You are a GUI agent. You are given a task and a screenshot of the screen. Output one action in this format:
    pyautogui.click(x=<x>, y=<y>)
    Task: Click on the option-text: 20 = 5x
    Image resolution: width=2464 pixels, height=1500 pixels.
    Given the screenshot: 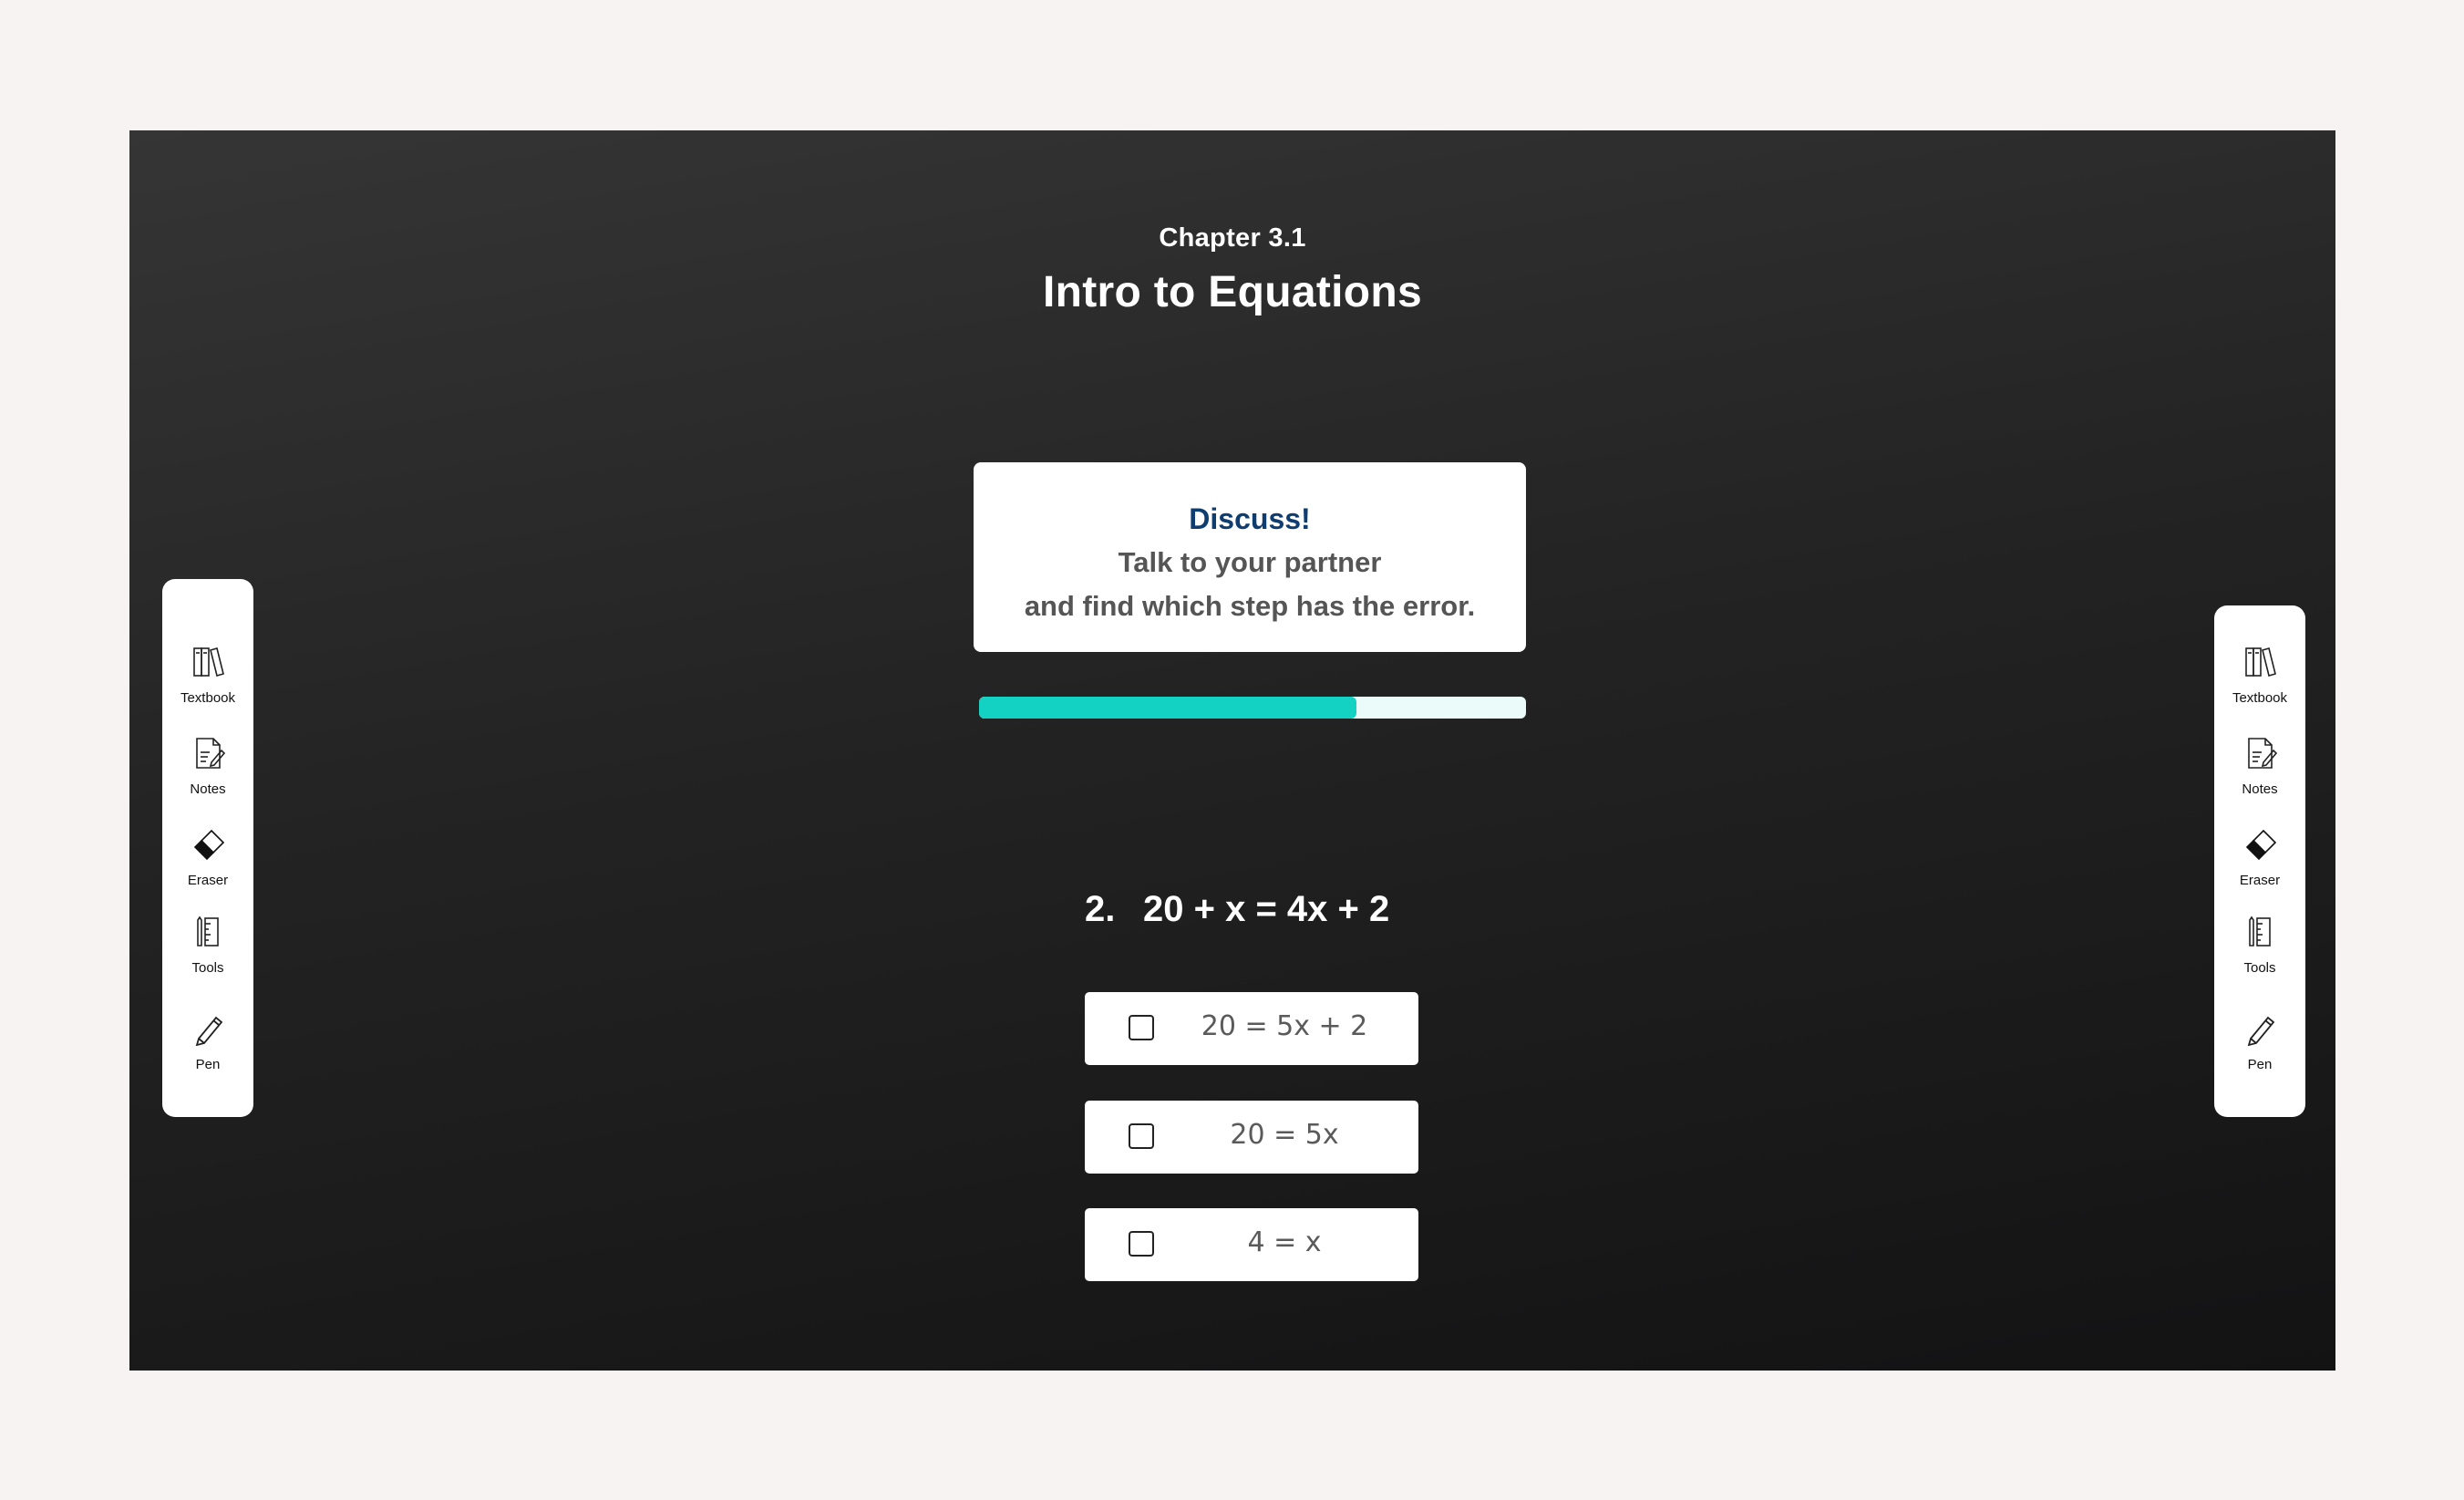 What is the action you would take?
    pyautogui.click(x=1284, y=1135)
    